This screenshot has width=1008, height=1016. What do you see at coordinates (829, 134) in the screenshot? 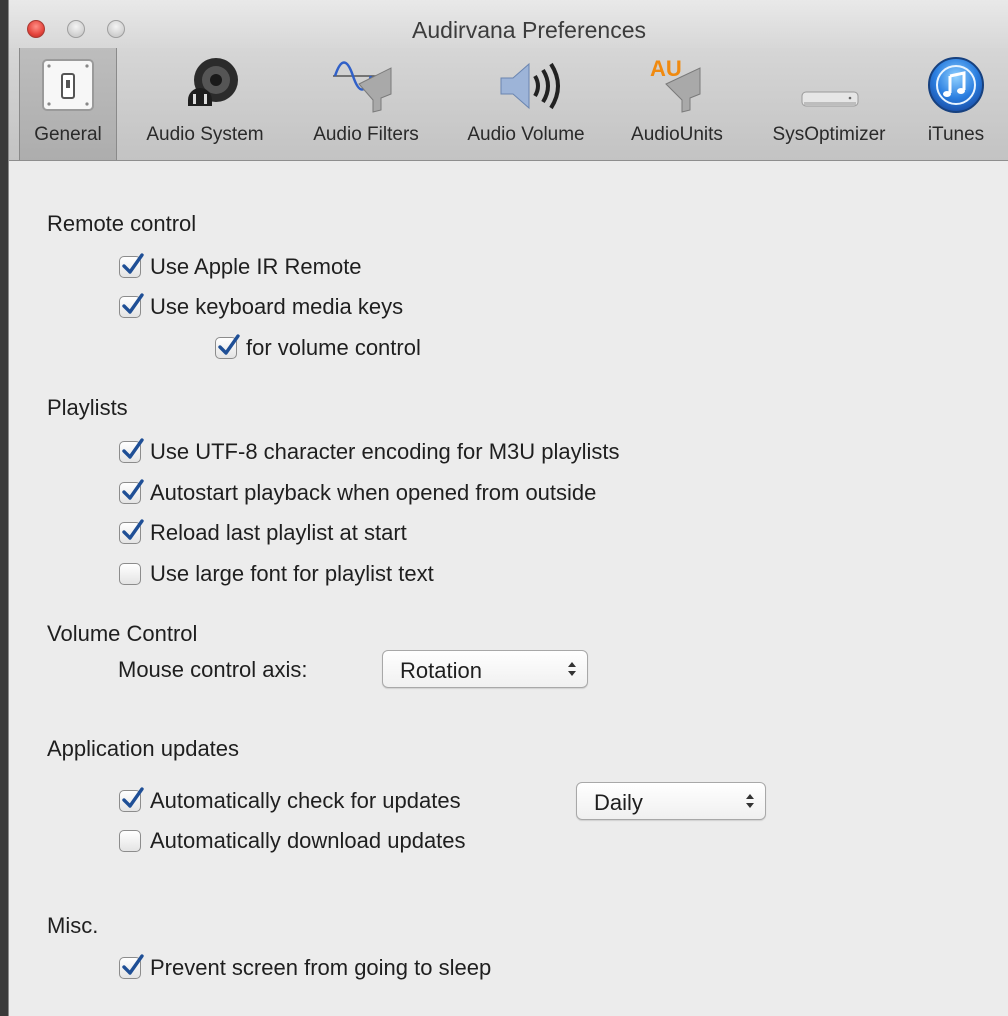
I see `tab-sysoptimizer-label: SysOptimizer` at bounding box center [829, 134].